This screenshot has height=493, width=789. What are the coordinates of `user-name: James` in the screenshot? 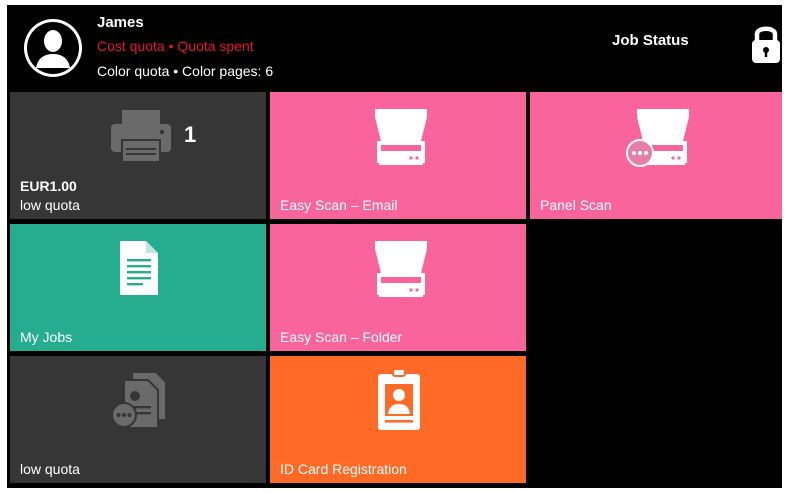 It's located at (120, 22).